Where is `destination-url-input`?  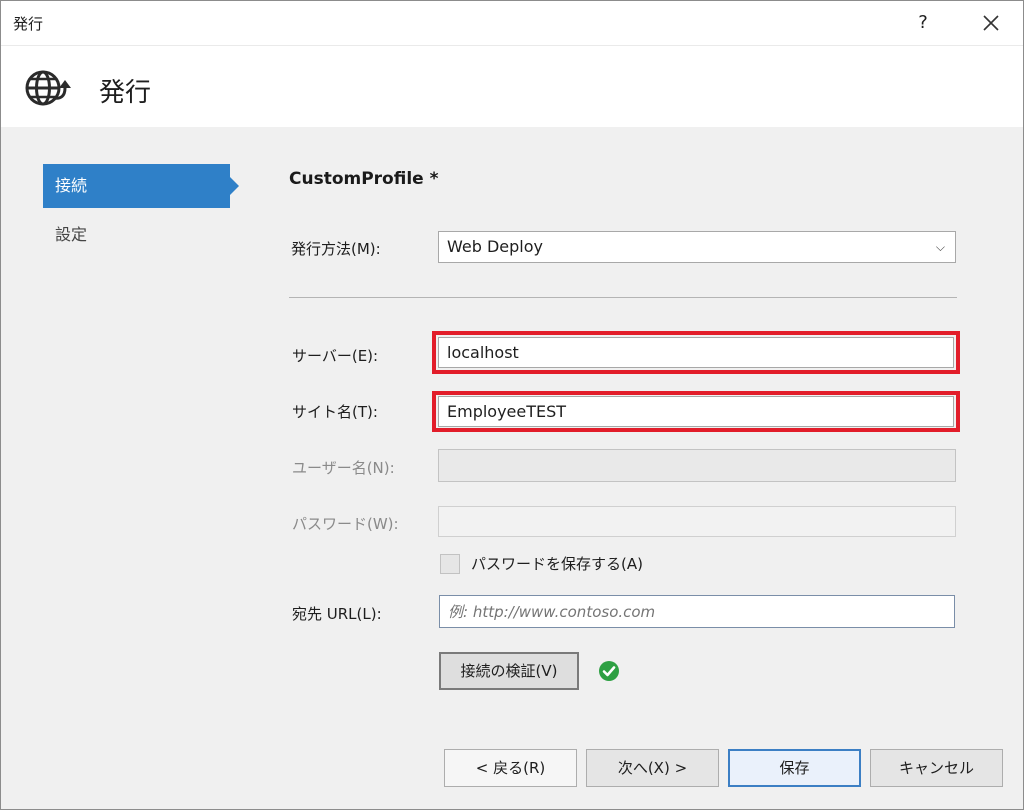
destination-url-input is located at coordinates (697, 611).